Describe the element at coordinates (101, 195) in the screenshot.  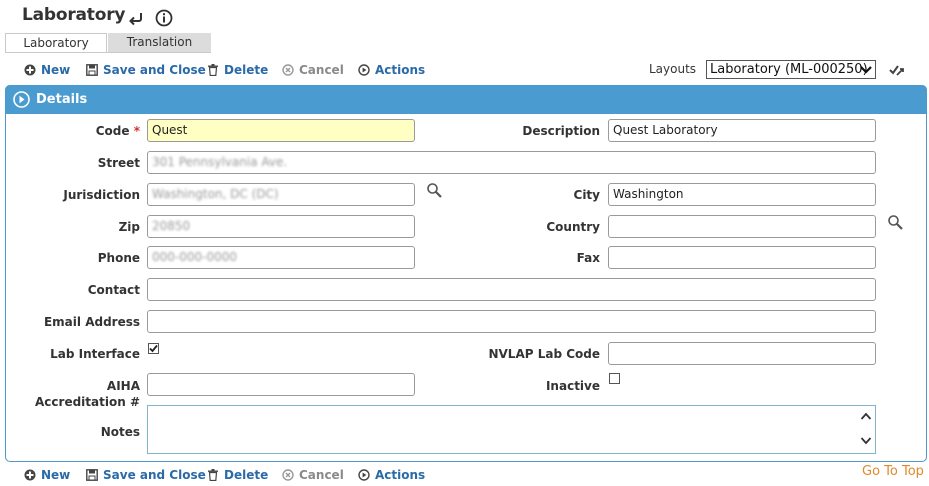
I see `jurisdiction-label: Jurisdiction` at that location.